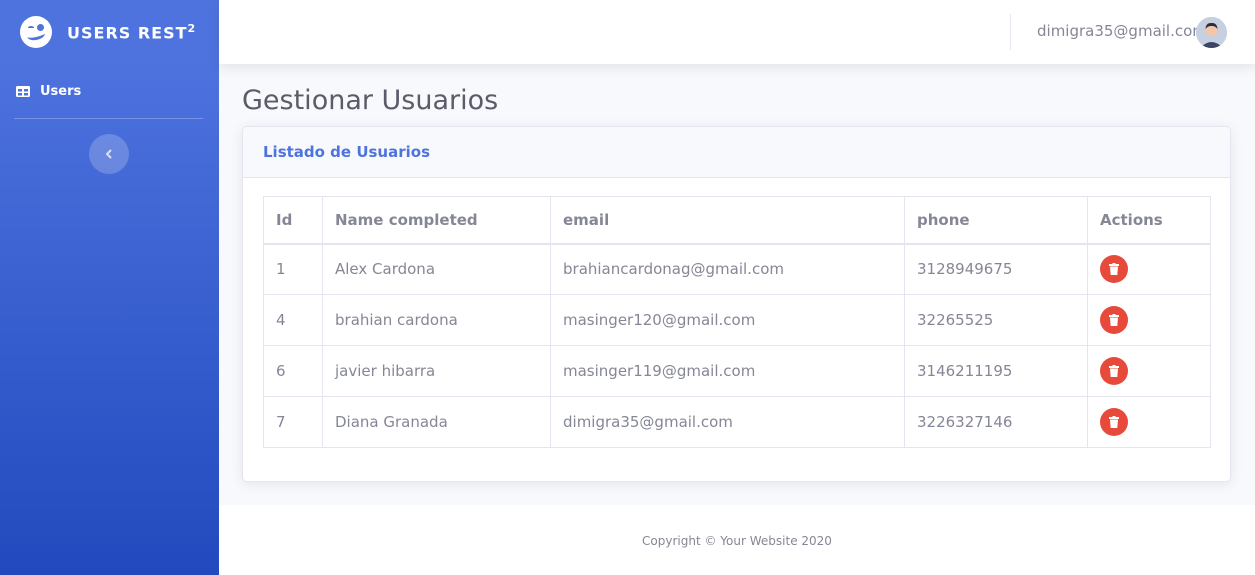 The height and width of the screenshot is (575, 1255). I want to click on card-title: Listado de Usuarios, so click(346, 152).